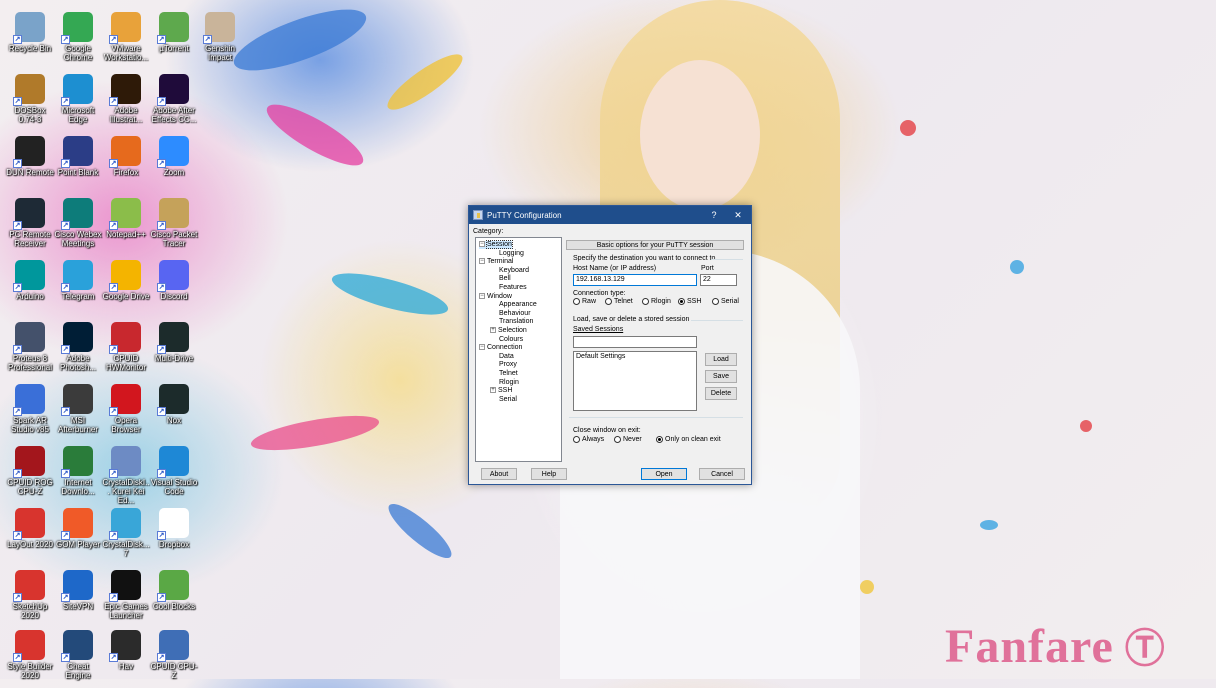 This screenshot has height=688, width=1216. What do you see at coordinates (30, 40) in the screenshot?
I see `desktop-icon: ↗ Recycle Bin` at bounding box center [30, 40].